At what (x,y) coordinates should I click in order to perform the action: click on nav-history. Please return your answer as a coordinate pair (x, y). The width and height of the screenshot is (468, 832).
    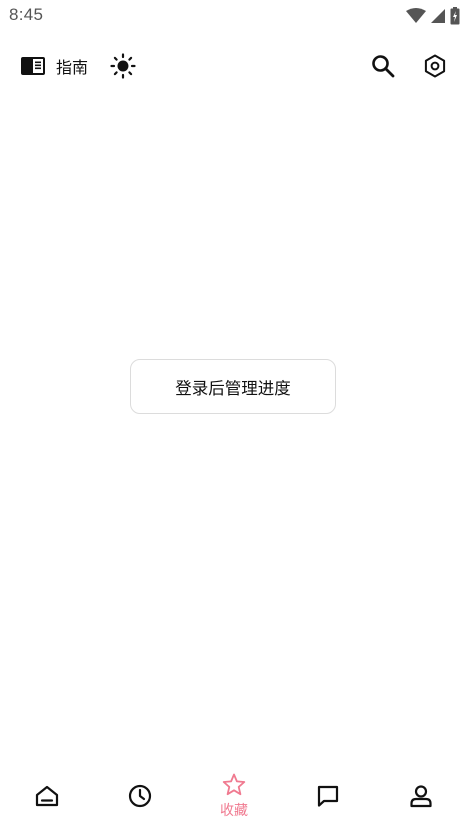
    Looking at the image, I should click on (141, 796).